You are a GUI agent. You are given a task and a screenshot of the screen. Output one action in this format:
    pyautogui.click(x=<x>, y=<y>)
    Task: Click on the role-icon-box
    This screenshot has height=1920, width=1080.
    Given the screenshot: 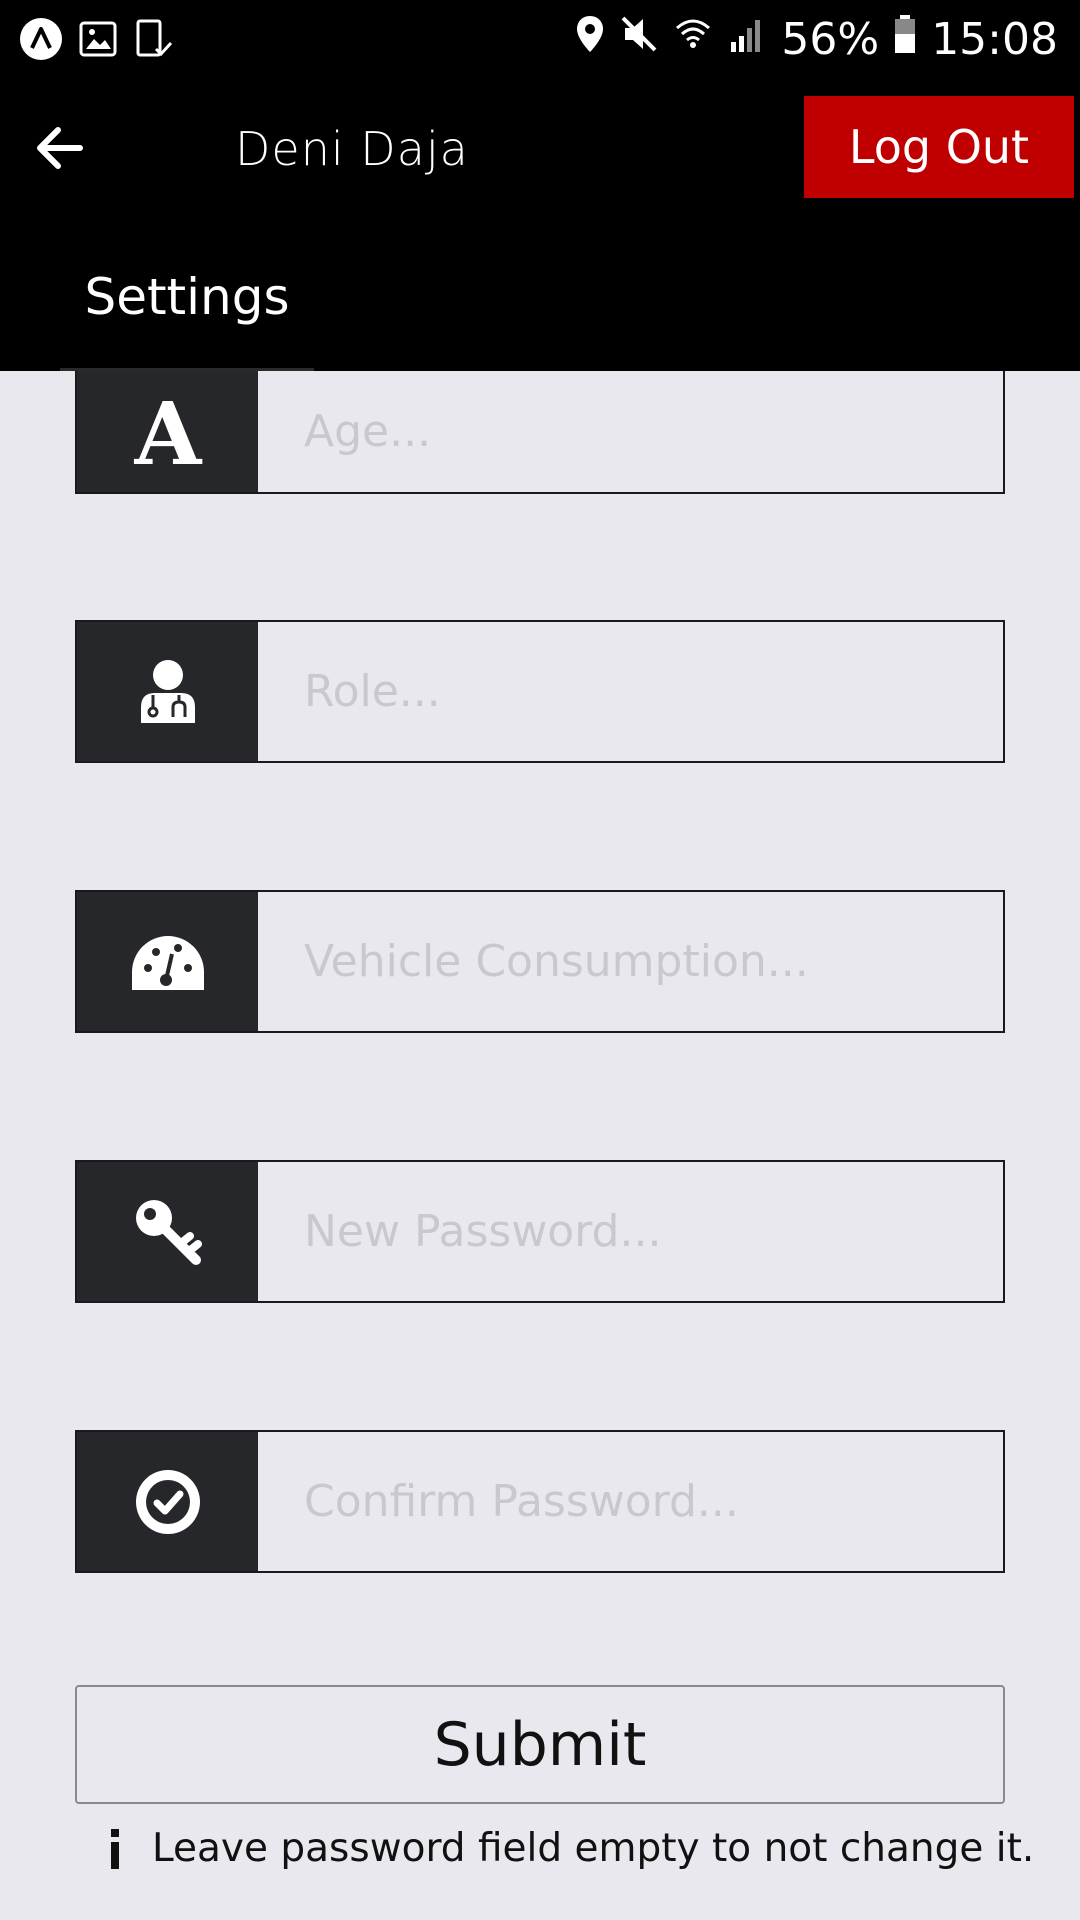 What is the action you would take?
    pyautogui.click(x=167, y=691)
    